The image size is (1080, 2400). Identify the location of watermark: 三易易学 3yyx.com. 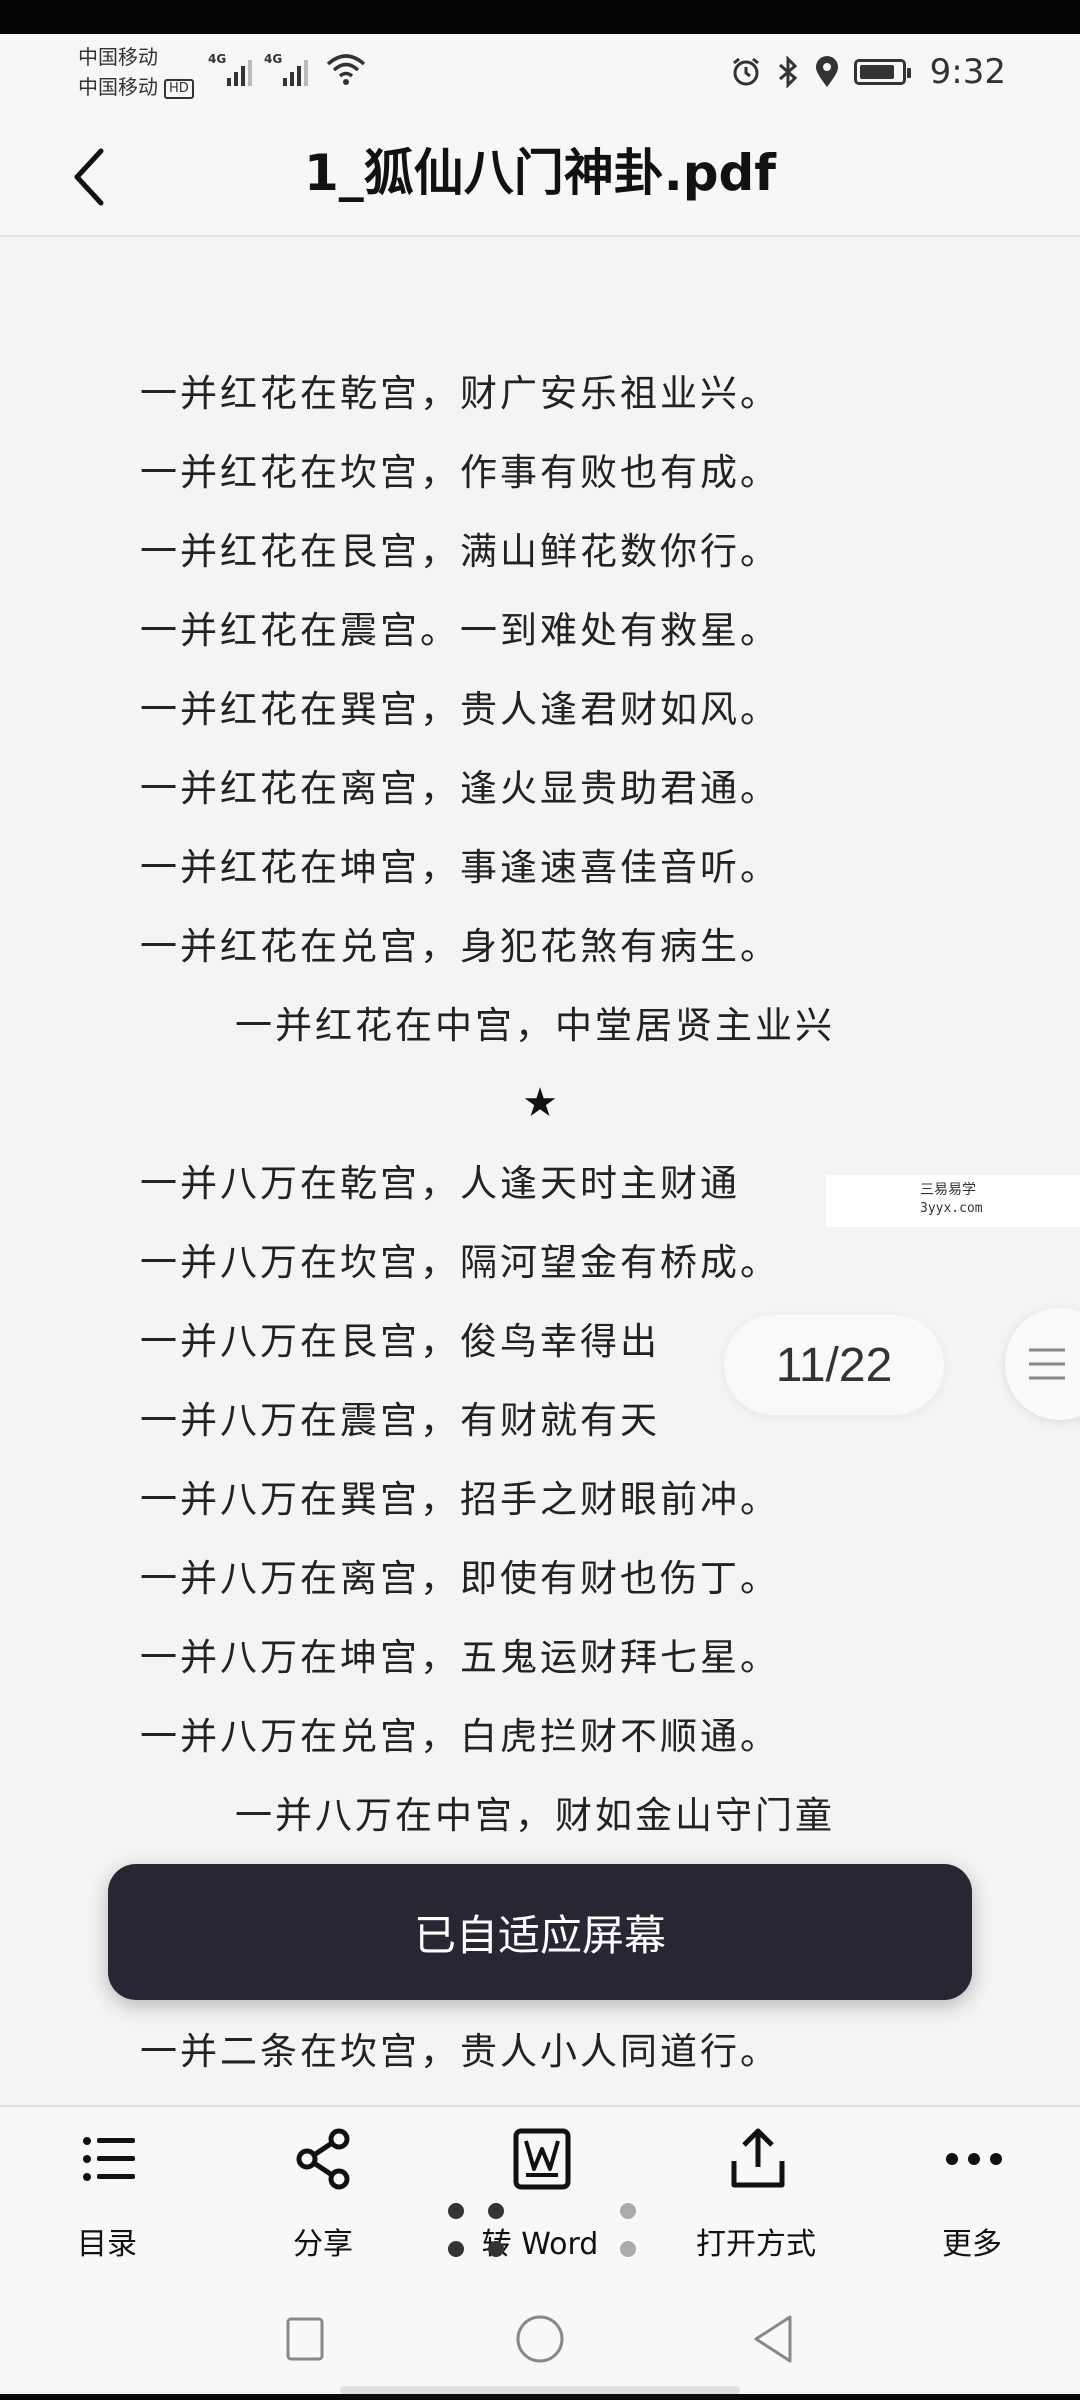
(953, 1201).